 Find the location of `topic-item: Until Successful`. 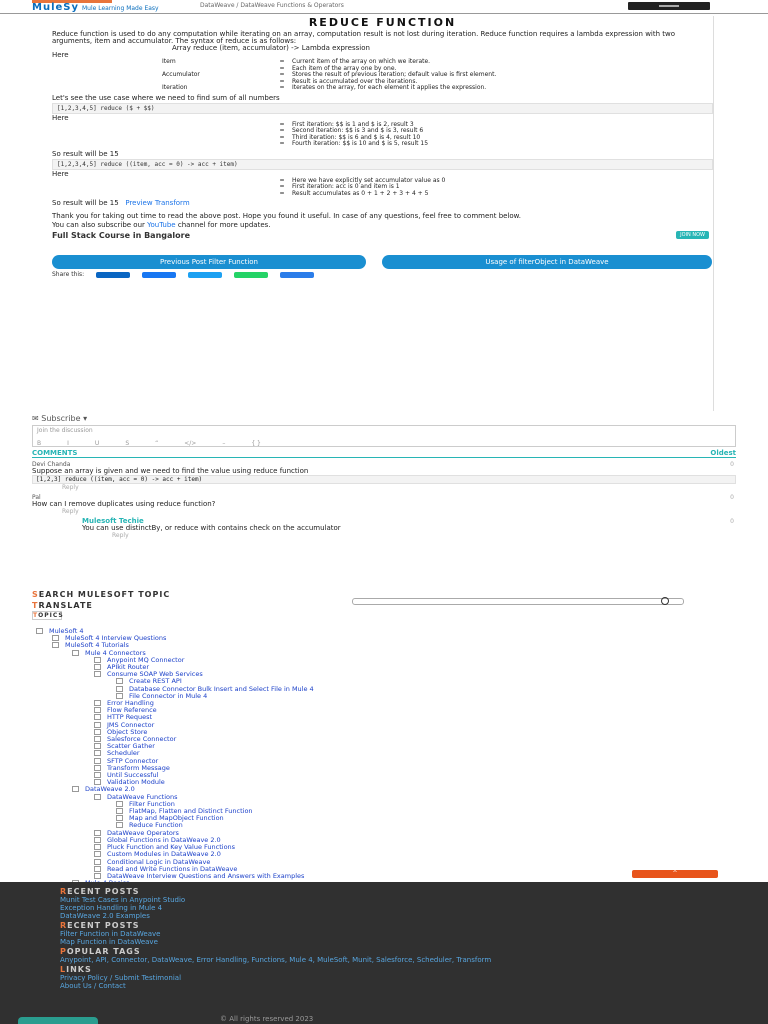

topic-item: Until Successful is located at coordinates (384, 775).